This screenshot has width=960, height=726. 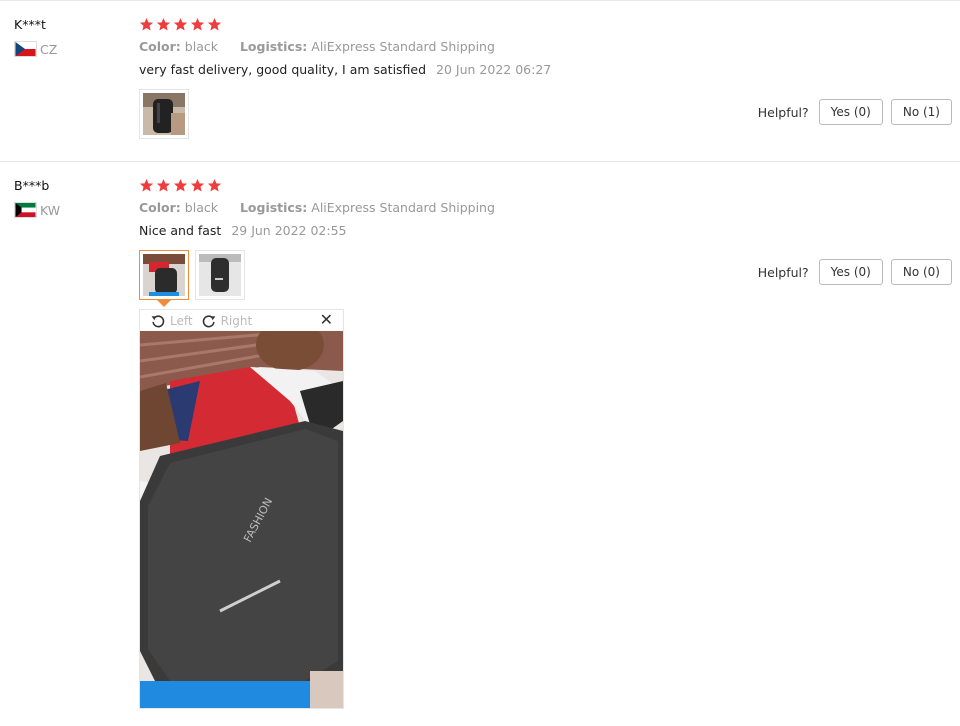 What do you see at coordinates (326, 320) in the screenshot?
I see `close-icon: ✕` at bounding box center [326, 320].